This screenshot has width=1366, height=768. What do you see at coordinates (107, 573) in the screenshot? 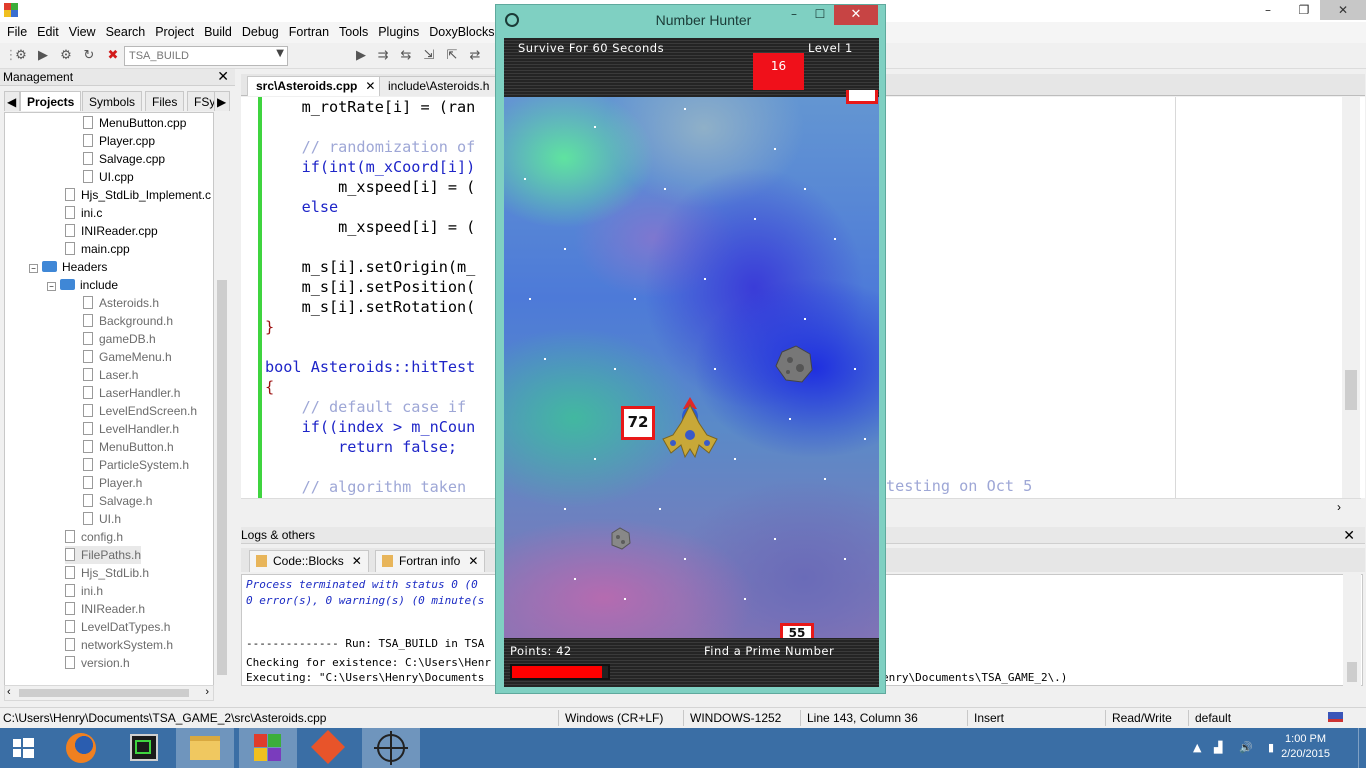
I see `tree-file: Hjs_StdLib.h` at bounding box center [107, 573].